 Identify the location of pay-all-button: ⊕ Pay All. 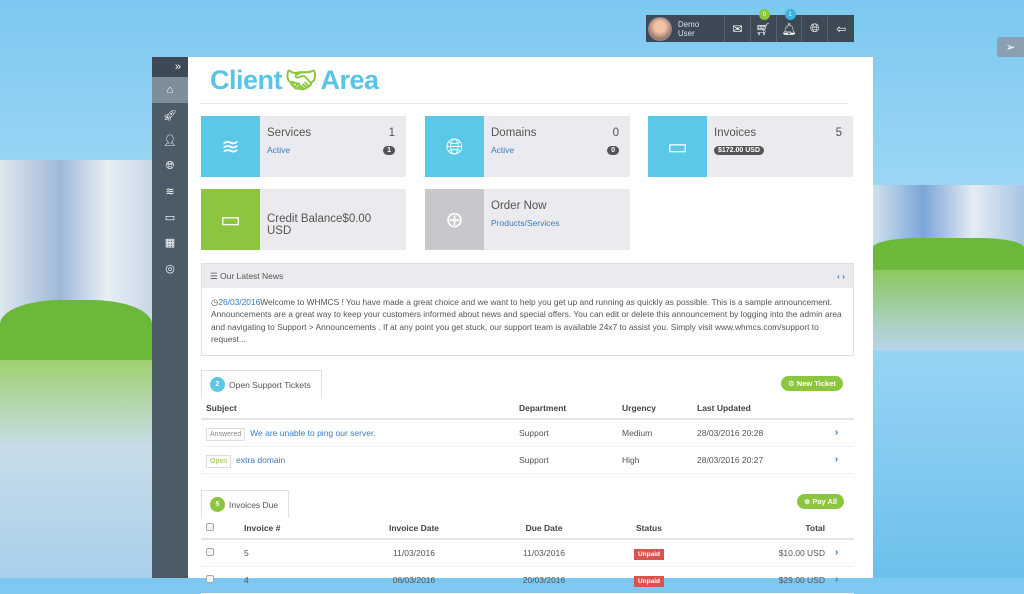
(821, 501).